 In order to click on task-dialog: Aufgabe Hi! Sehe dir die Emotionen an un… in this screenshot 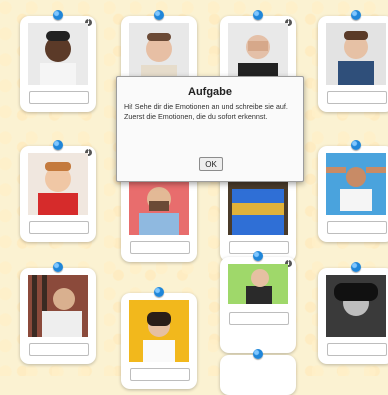, I will do `click(210, 129)`.